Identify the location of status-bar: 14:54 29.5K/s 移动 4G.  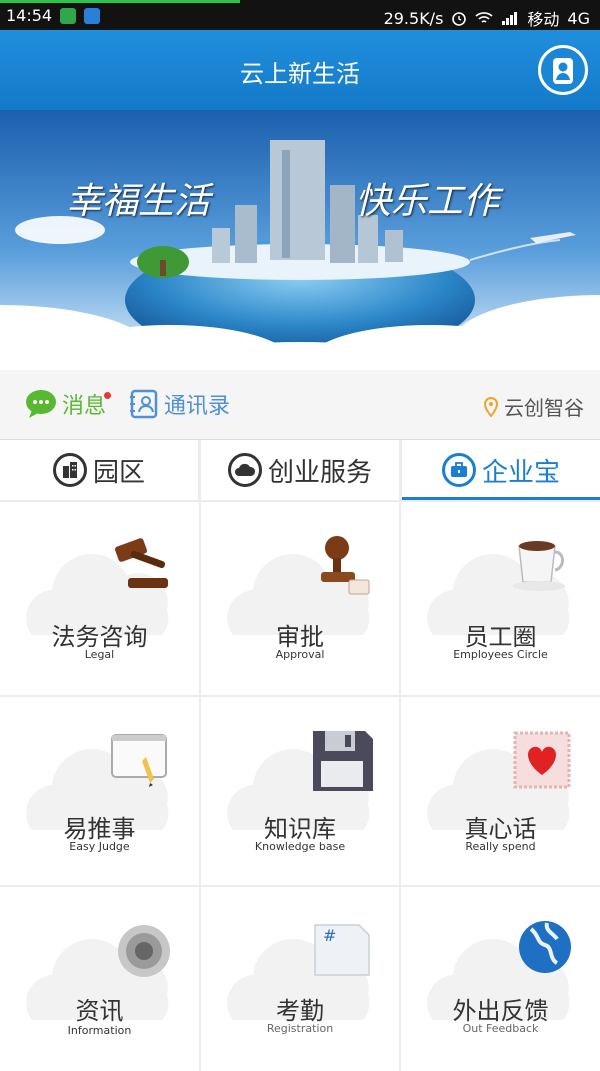
(300, 15).